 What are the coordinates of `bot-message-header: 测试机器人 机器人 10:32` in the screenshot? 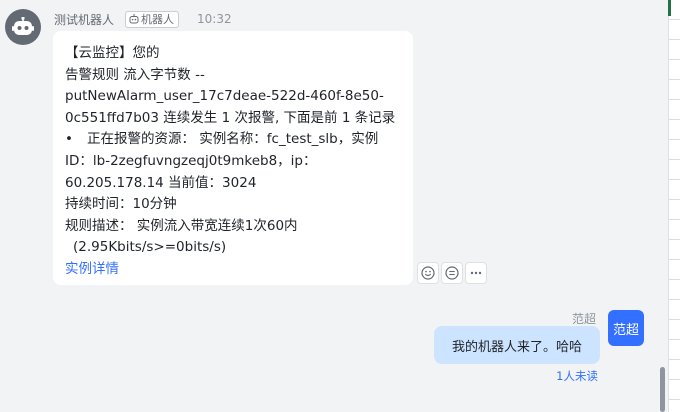 It's located at (143, 19).